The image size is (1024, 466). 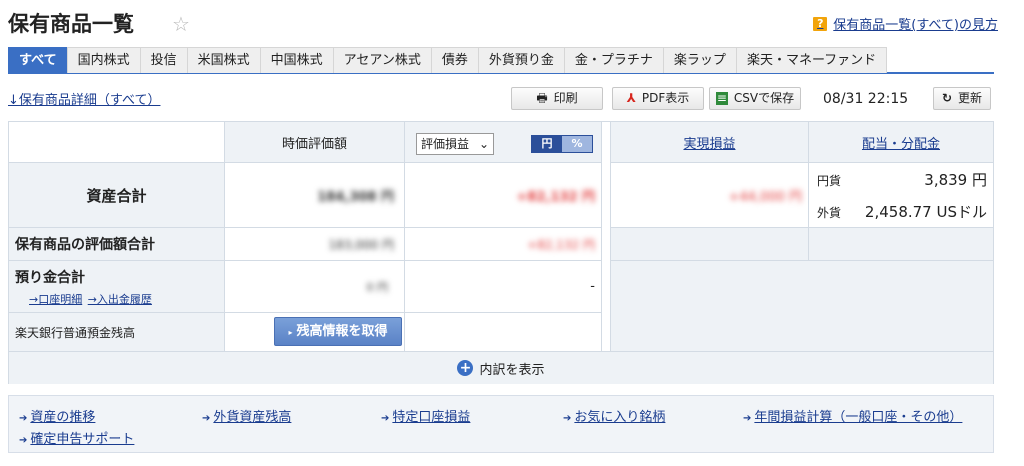 What do you see at coordinates (802, 306) in the screenshot?
I see `deposit-right-empty` at bounding box center [802, 306].